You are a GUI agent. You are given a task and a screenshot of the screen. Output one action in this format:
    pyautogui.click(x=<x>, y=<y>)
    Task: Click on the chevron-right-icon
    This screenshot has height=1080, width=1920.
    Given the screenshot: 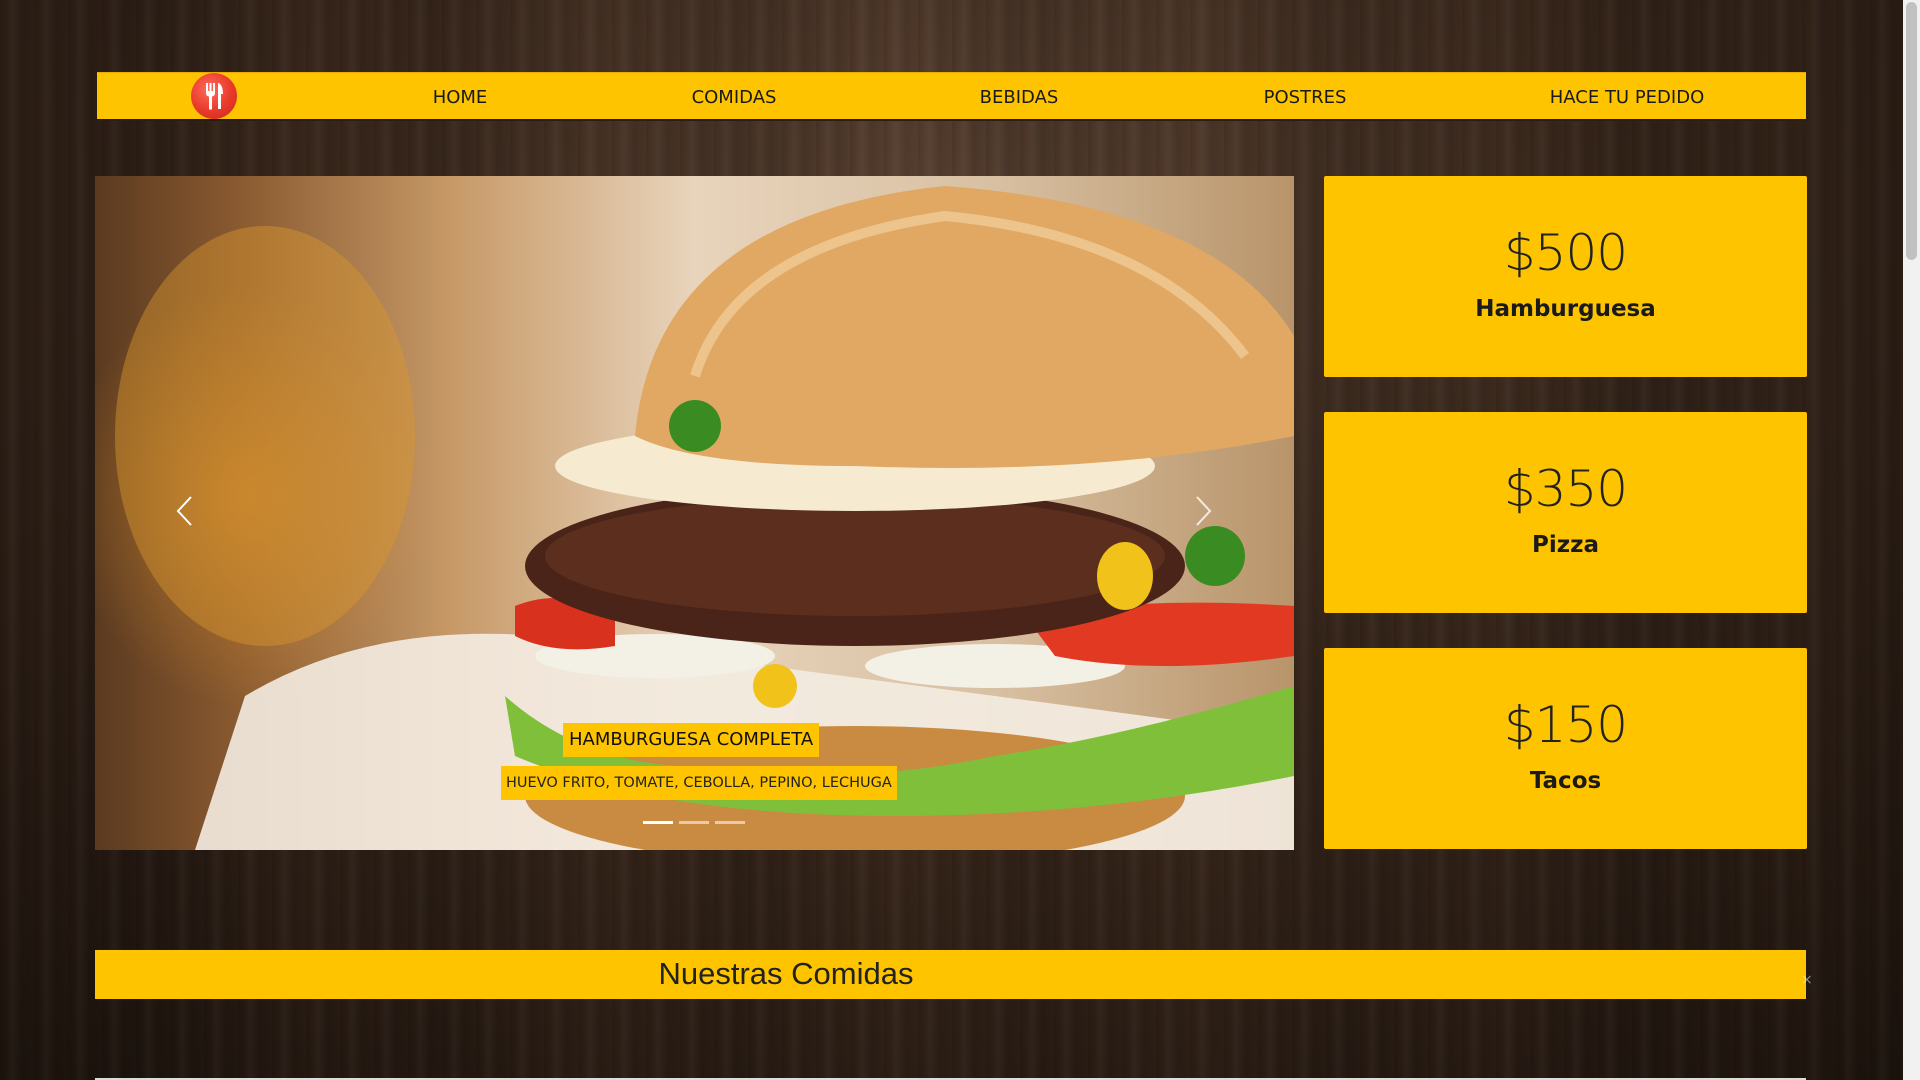 What is the action you would take?
    pyautogui.click(x=1204, y=511)
    